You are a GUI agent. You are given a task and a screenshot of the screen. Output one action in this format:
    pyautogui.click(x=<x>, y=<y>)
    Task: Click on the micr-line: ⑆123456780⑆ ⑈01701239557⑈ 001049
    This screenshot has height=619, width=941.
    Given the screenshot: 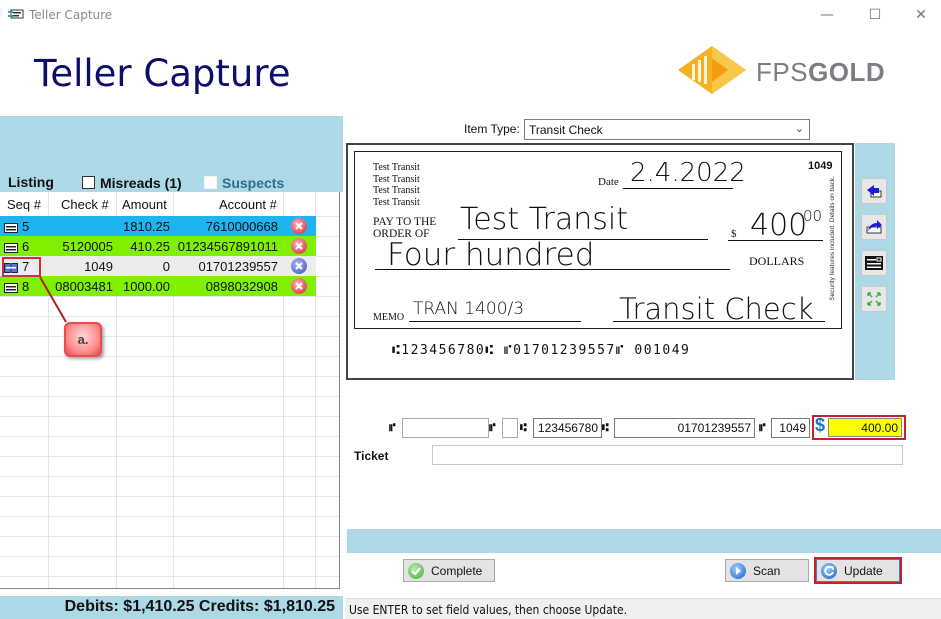 What is the action you would take?
    pyautogui.click(x=541, y=350)
    